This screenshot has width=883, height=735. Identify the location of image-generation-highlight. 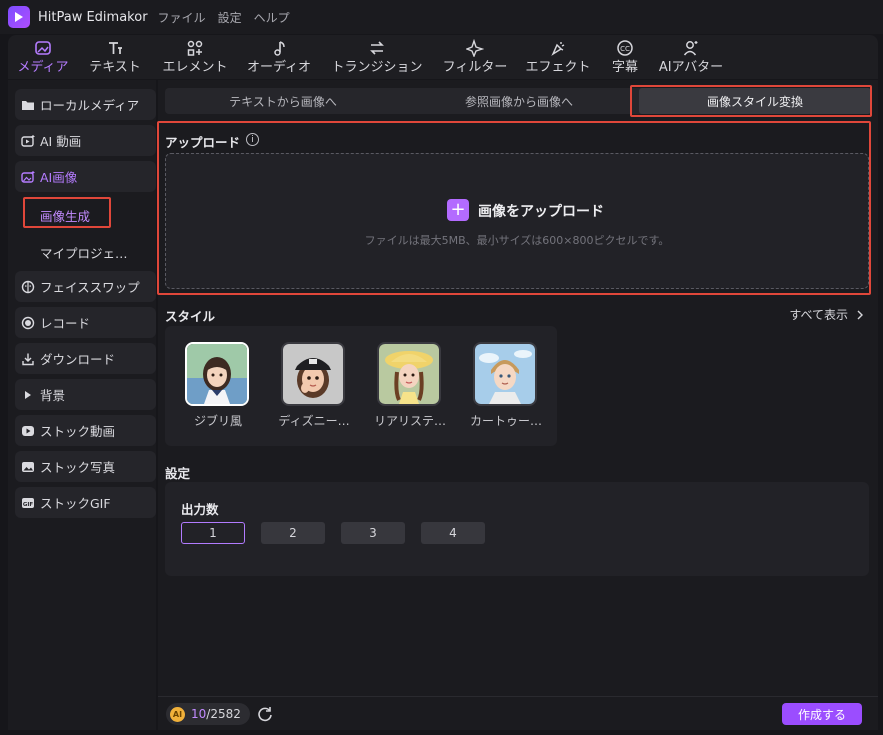
(67, 212).